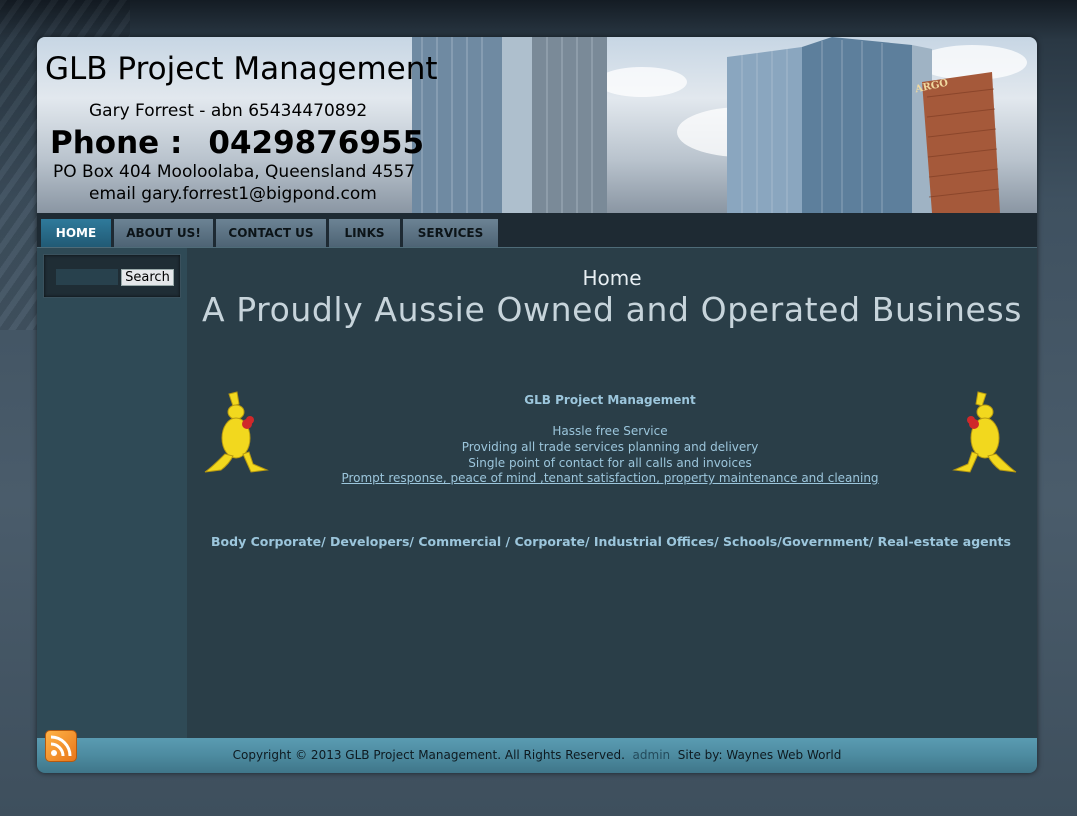 Image resolution: width=1077 pixels, height=816 pixels. Describe the element at coordinates (112, 493) in the screenshot. I see `sidebar: Search` at that location.